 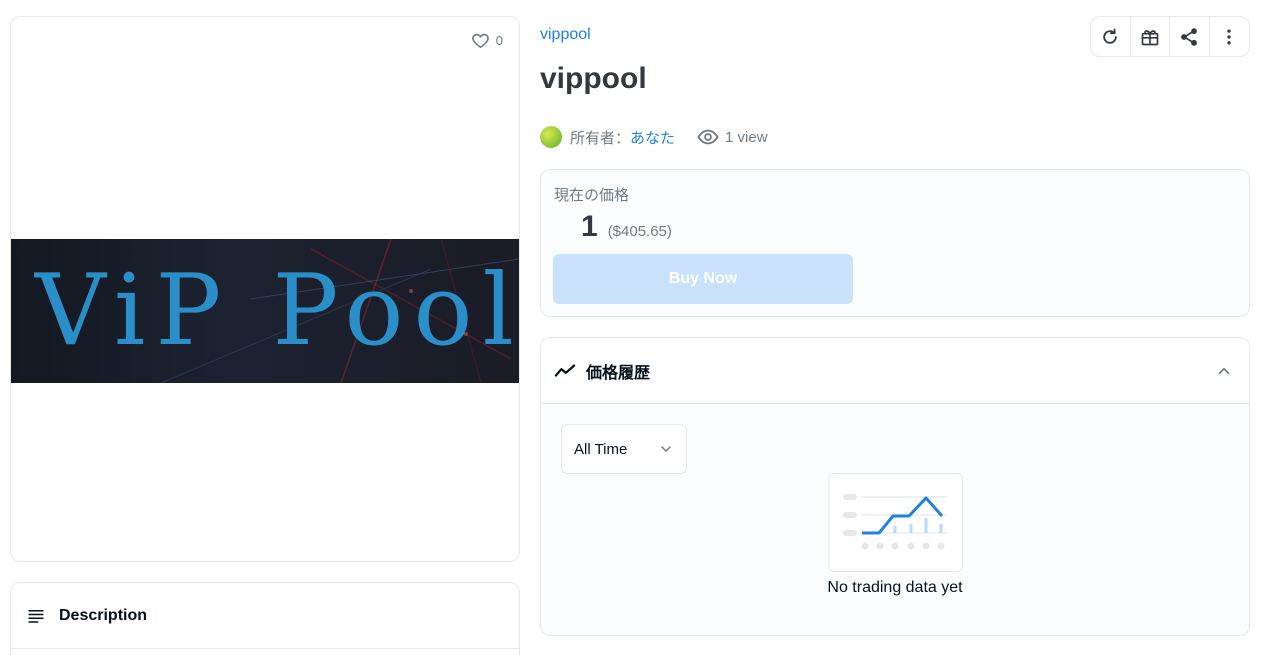 I want to click on current-price-label: 現在の価格, so click(x=592, y=195).